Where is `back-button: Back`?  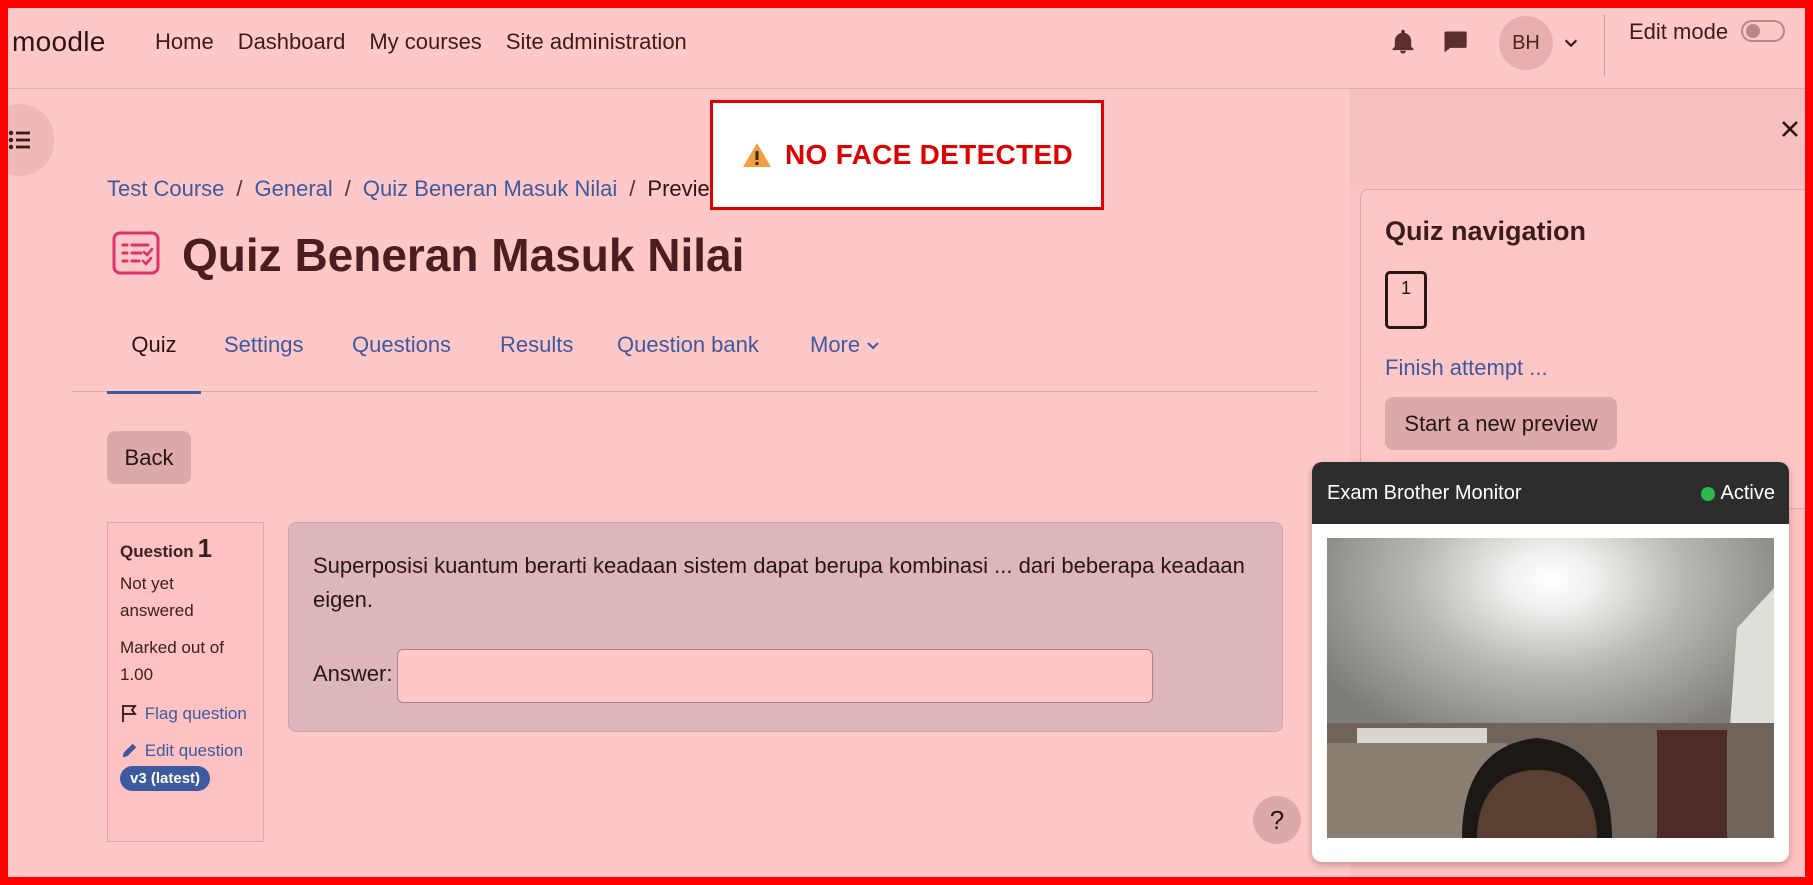
back-button: Back is located at coordinates (149, 457).